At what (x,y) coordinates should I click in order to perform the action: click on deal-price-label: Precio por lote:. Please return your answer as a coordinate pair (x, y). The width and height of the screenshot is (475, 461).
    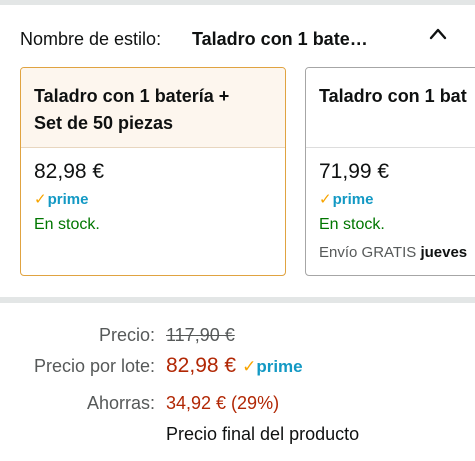
    Looking at the image, I should click on (94, 366).